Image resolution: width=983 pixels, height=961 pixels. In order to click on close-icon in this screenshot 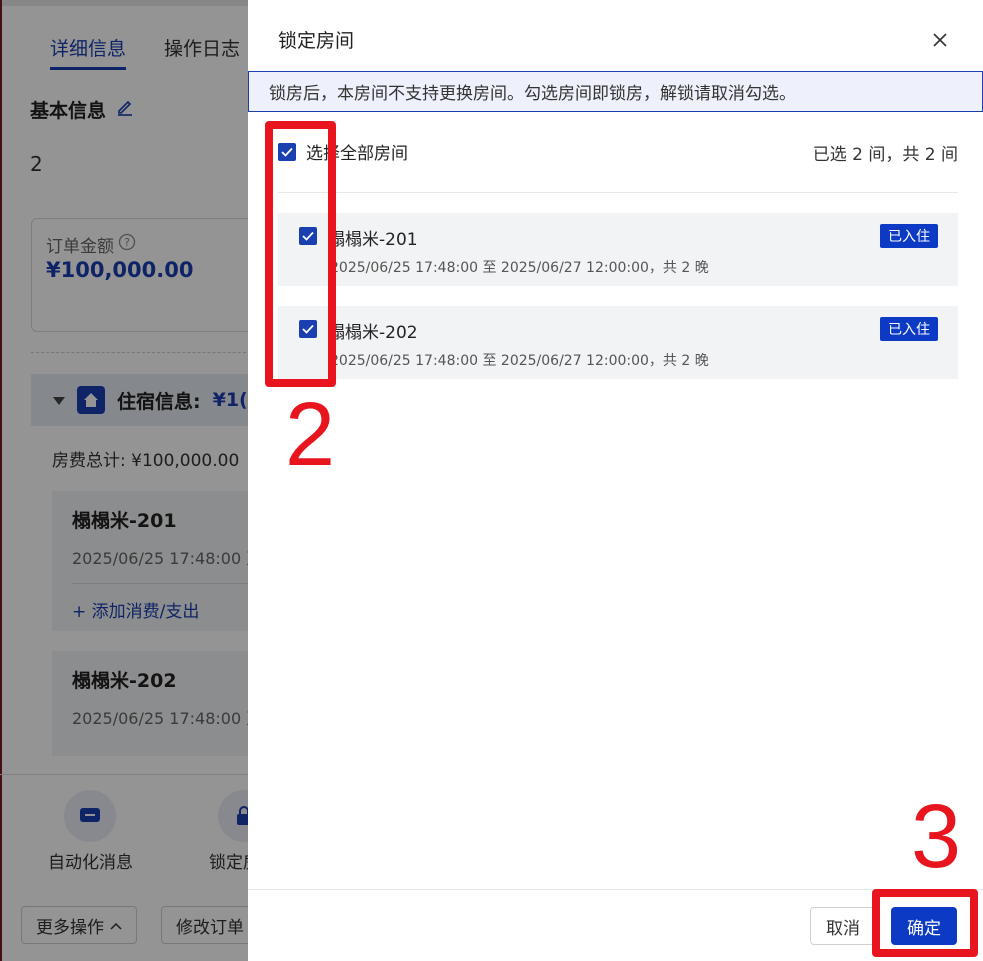, I will do `click(940, 40)`.